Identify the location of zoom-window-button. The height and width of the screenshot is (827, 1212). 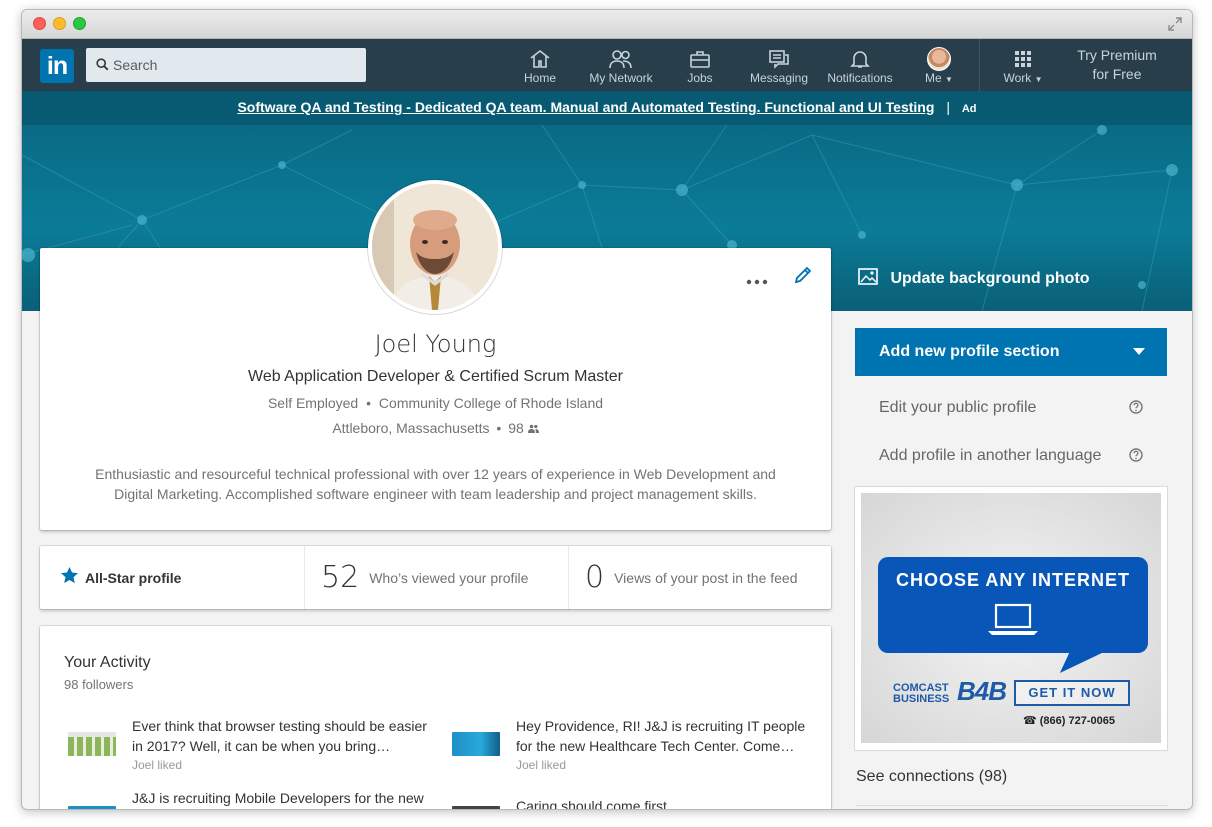
(79, 23).